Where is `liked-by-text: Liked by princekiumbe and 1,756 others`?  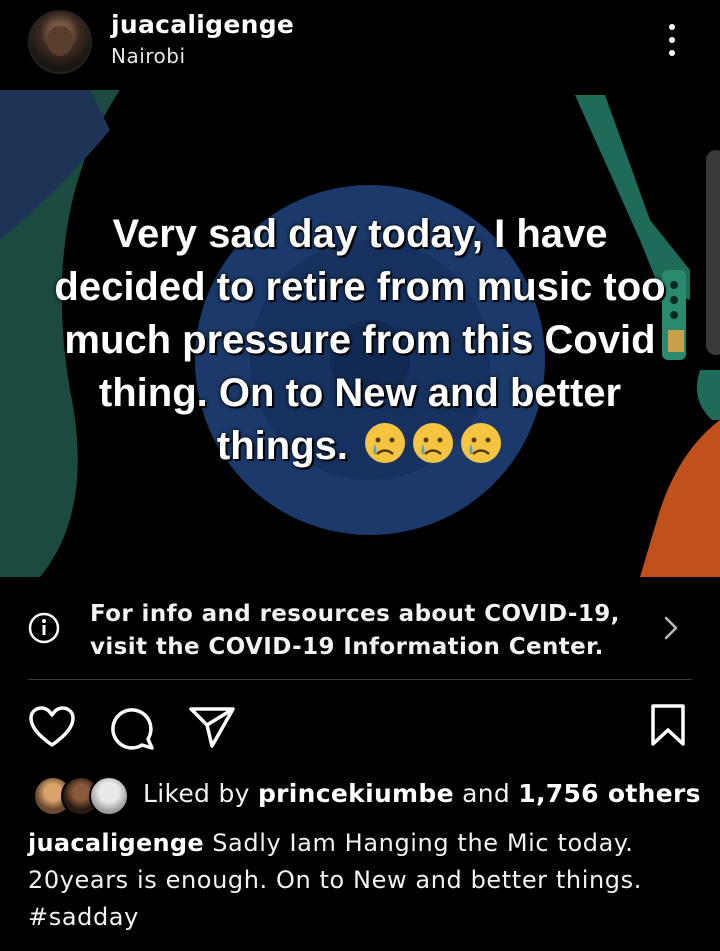
liked-by-text: Liked by princekiumbe and 1,756 others is located at coordinates (422, 793).